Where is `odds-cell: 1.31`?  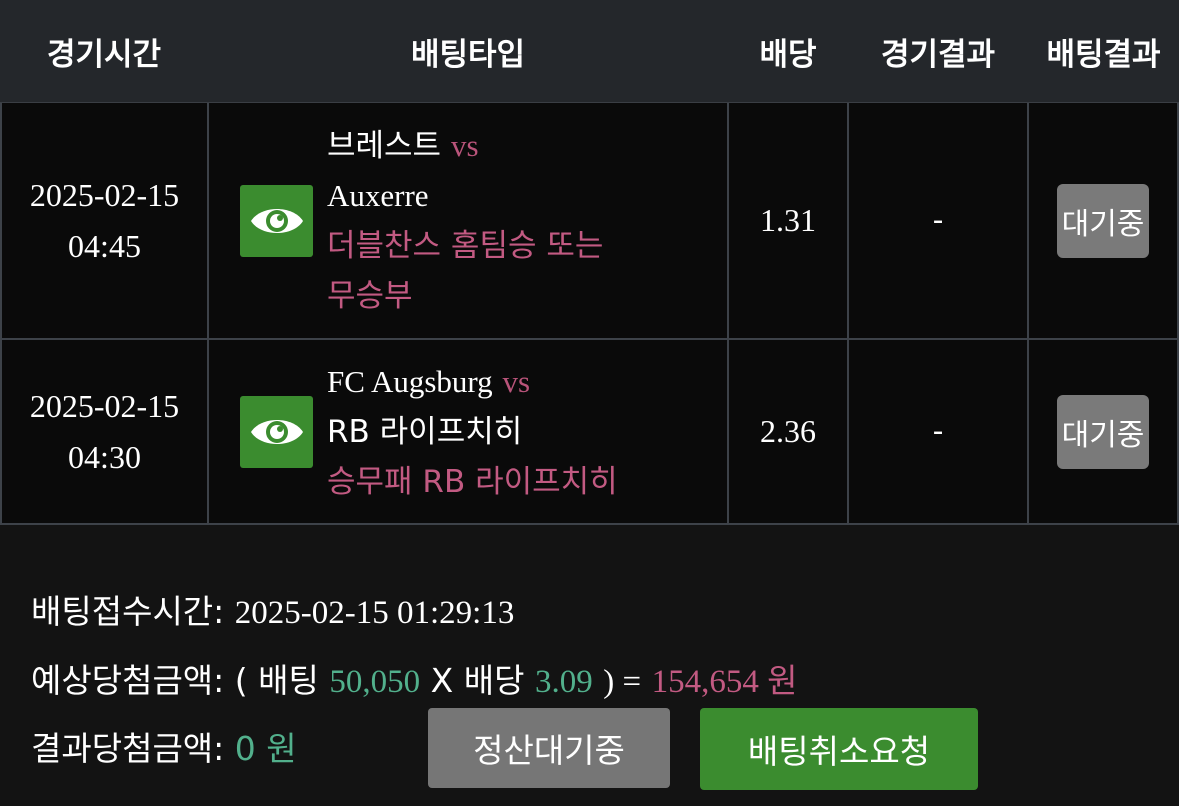 odds-cell: 1.31 is located at coordinates (789, 221).